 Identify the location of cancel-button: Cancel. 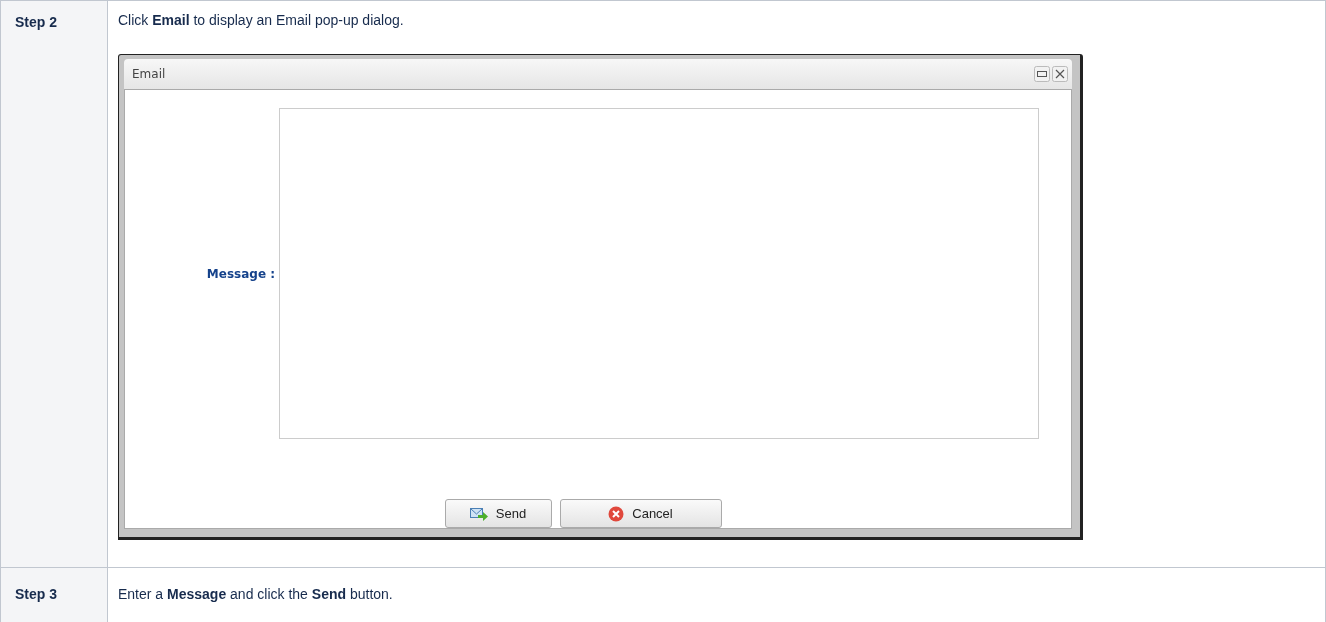
(640, 513).